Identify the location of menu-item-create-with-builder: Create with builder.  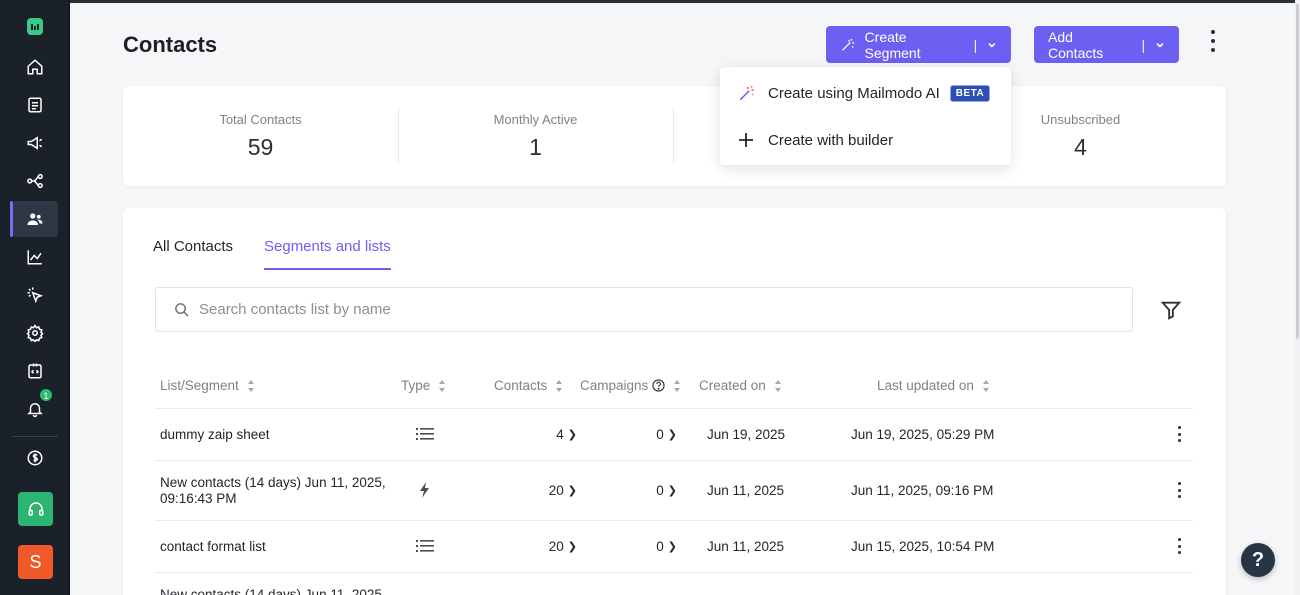
(815, 140).